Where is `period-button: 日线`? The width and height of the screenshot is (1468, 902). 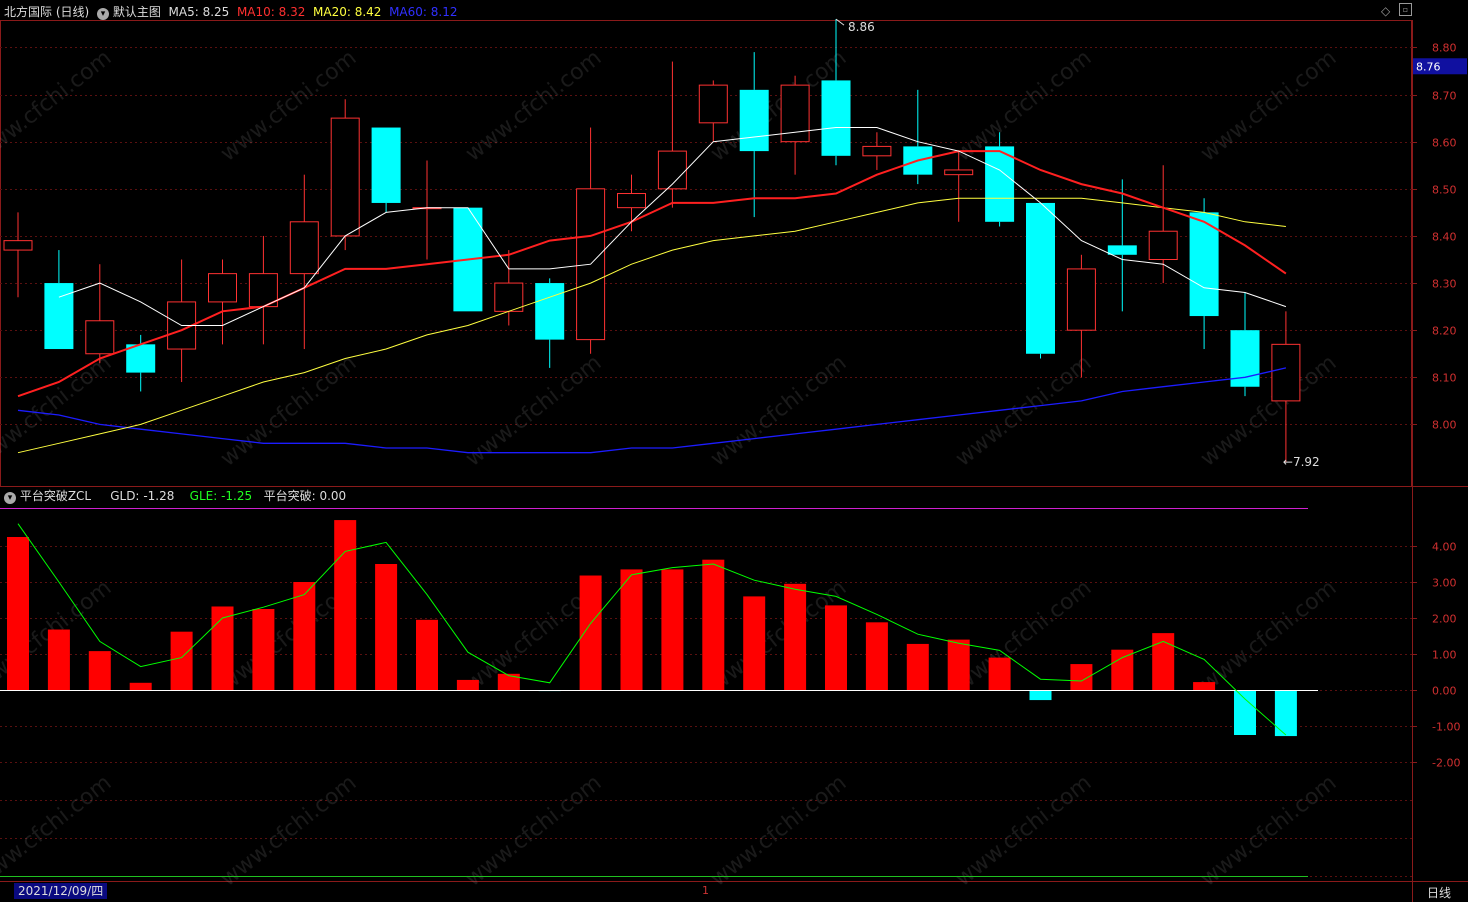
period-button: 日线 is located at coordinates (1439, 892).